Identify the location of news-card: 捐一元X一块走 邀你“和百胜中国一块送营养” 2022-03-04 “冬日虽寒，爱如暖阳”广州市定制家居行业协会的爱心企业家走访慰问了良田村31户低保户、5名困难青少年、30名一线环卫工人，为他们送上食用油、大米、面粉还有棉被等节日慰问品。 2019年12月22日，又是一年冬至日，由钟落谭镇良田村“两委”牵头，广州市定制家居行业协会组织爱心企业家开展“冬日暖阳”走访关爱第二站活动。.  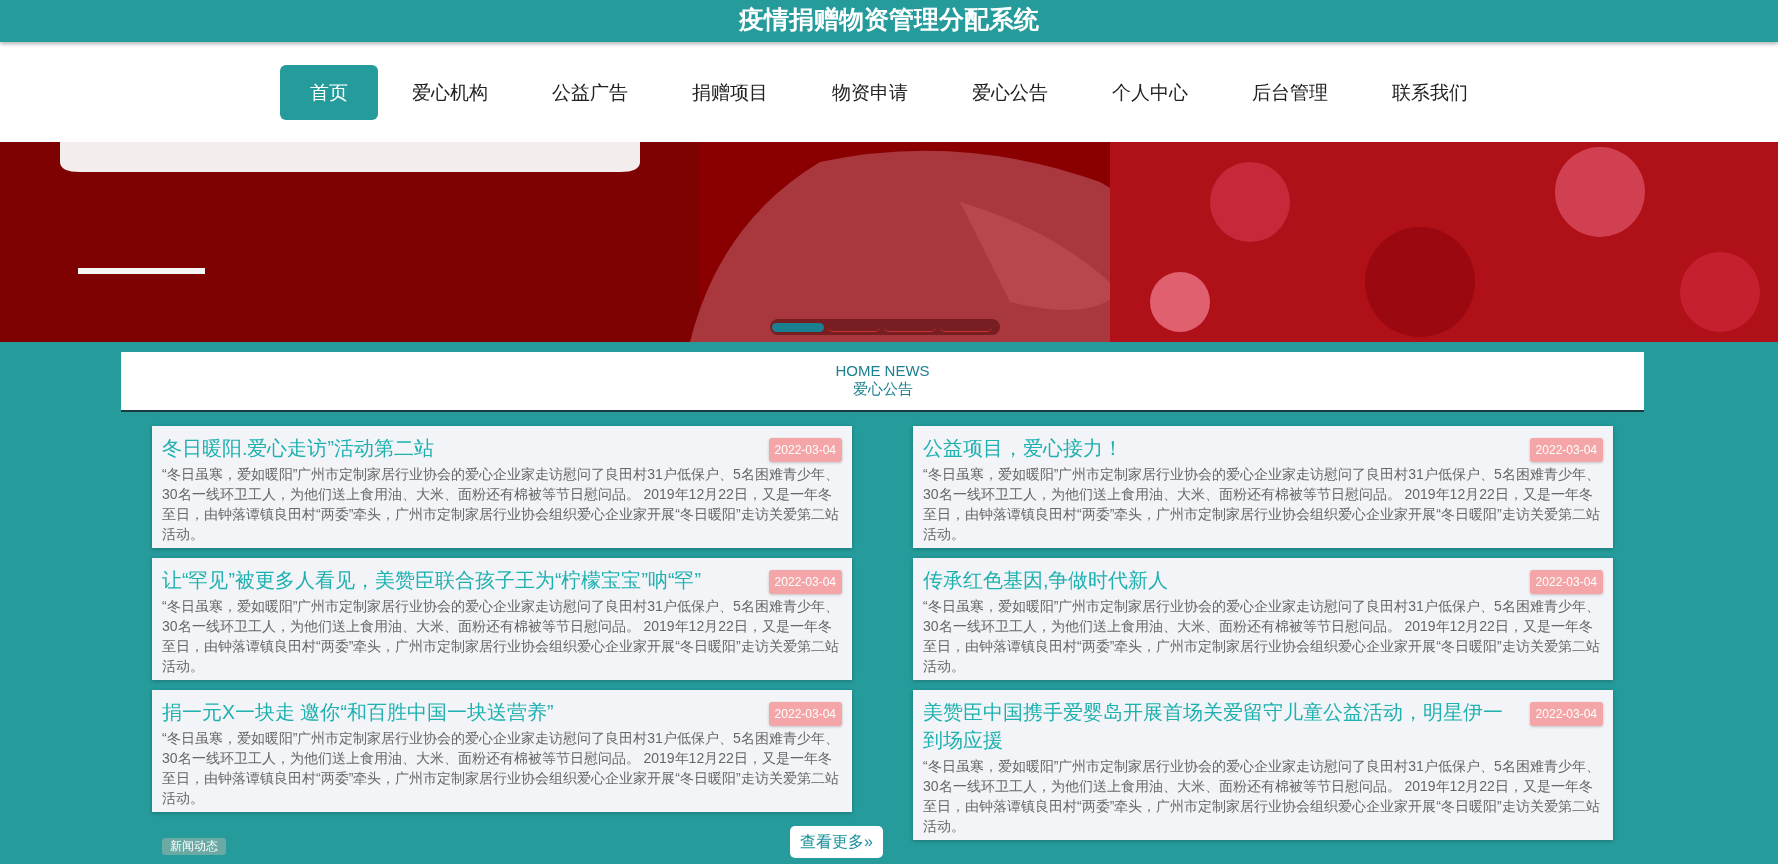
(502, 751).